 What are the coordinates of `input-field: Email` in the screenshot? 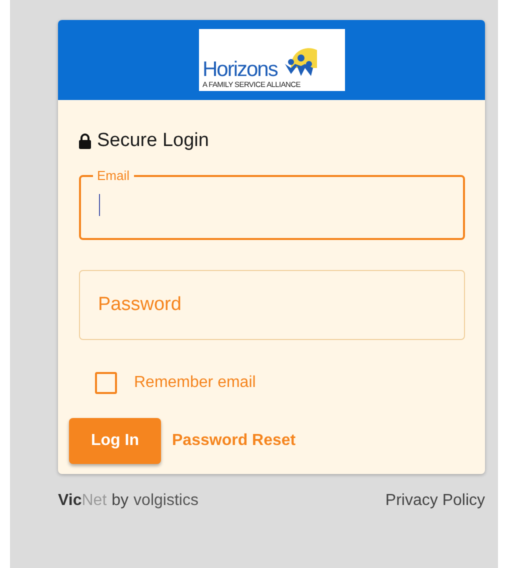 It's located at (272, 204).